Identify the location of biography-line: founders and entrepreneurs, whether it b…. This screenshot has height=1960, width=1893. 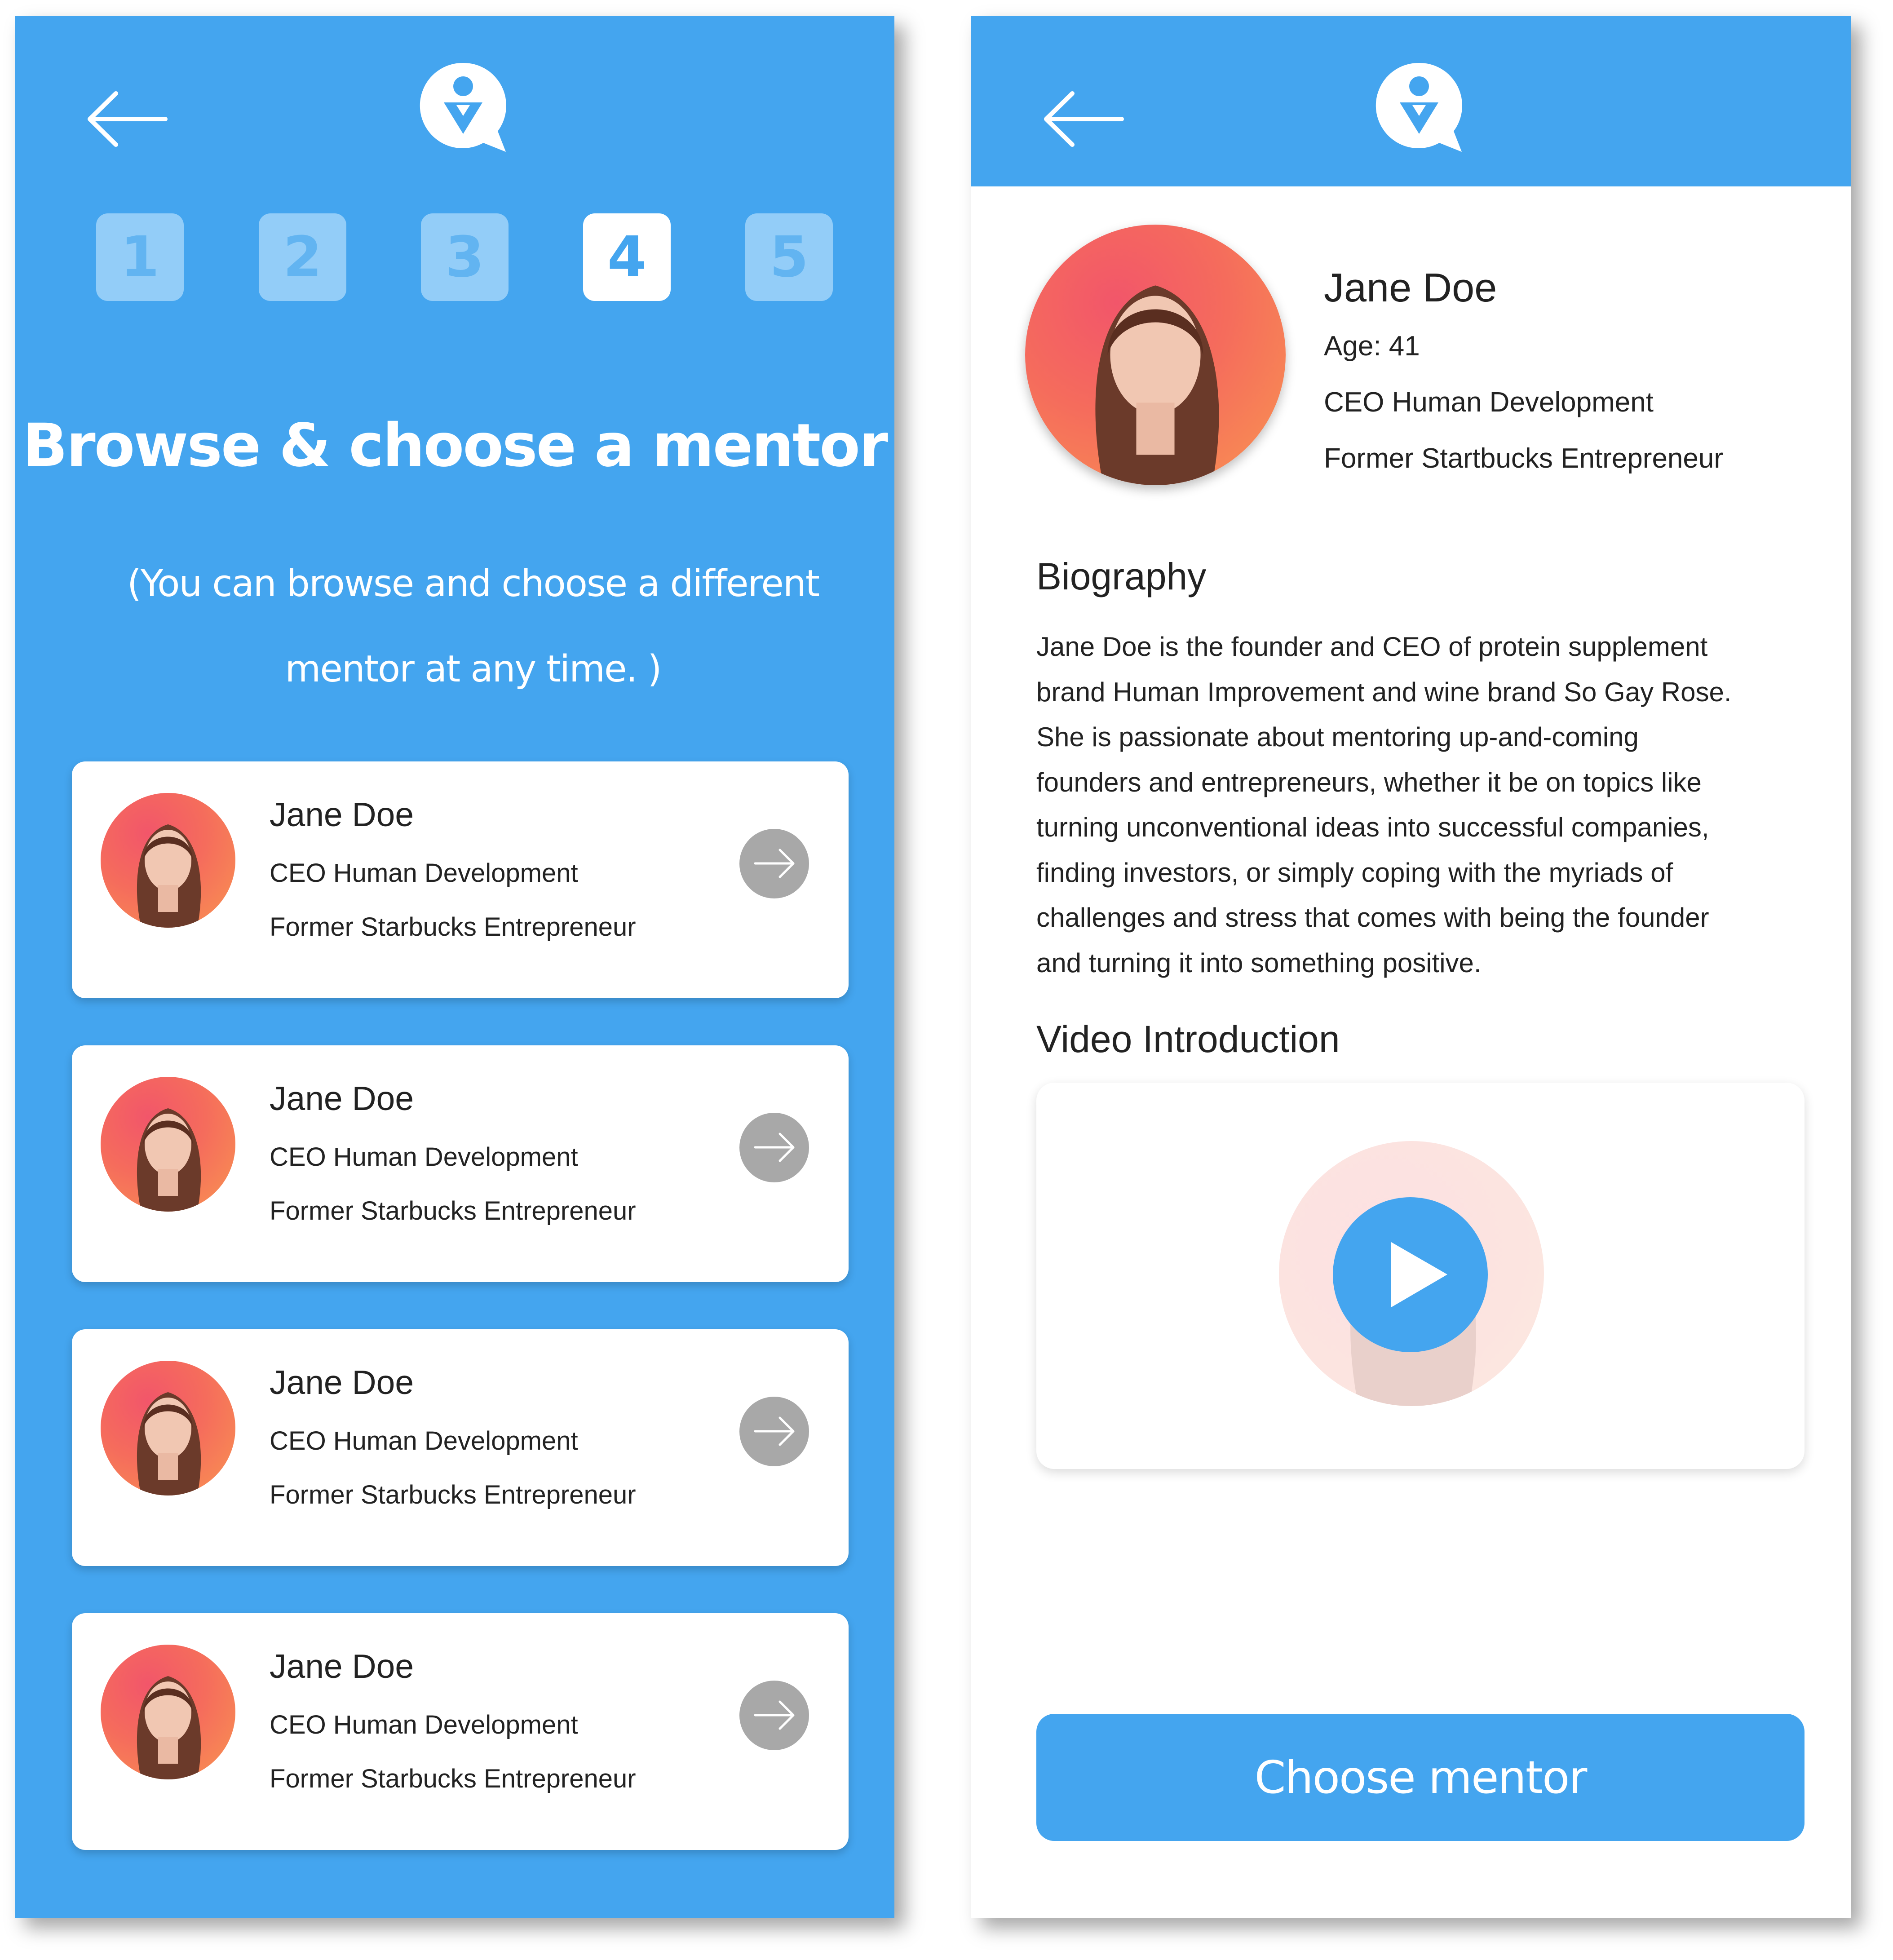
(1369, 782).